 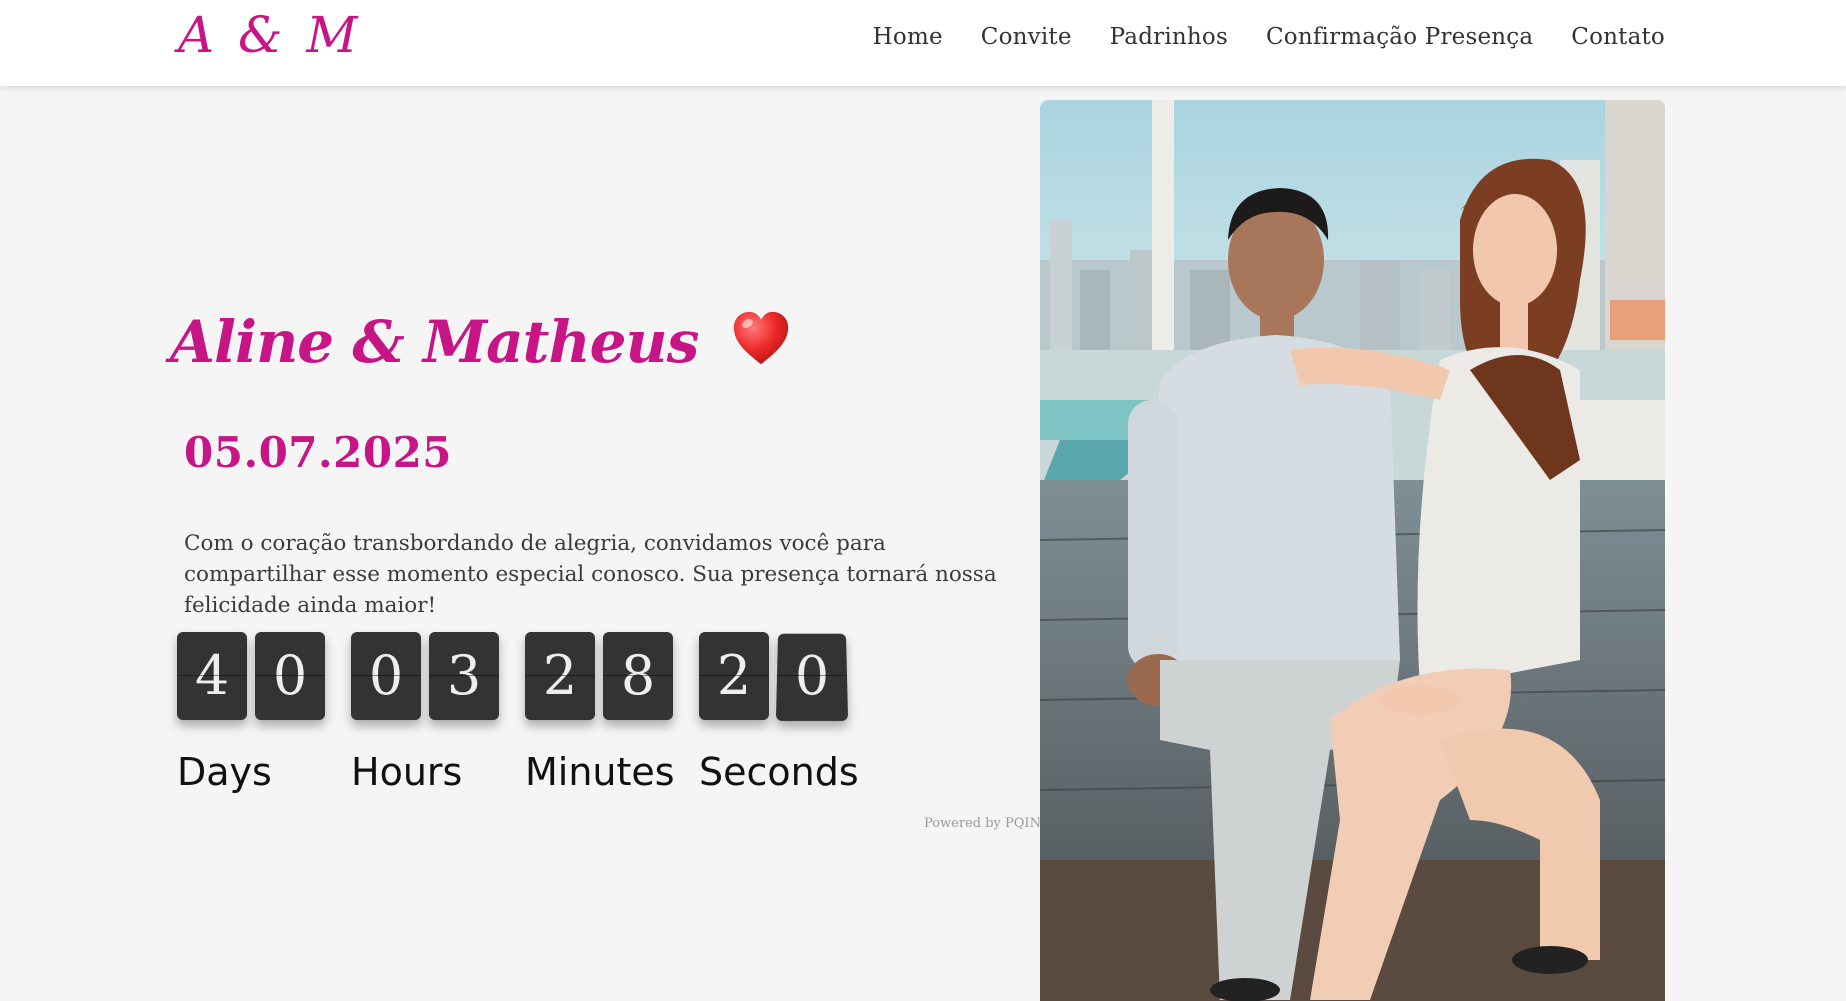 I want to click on minutes-digit-2: 8, so click(x=638, y=676).